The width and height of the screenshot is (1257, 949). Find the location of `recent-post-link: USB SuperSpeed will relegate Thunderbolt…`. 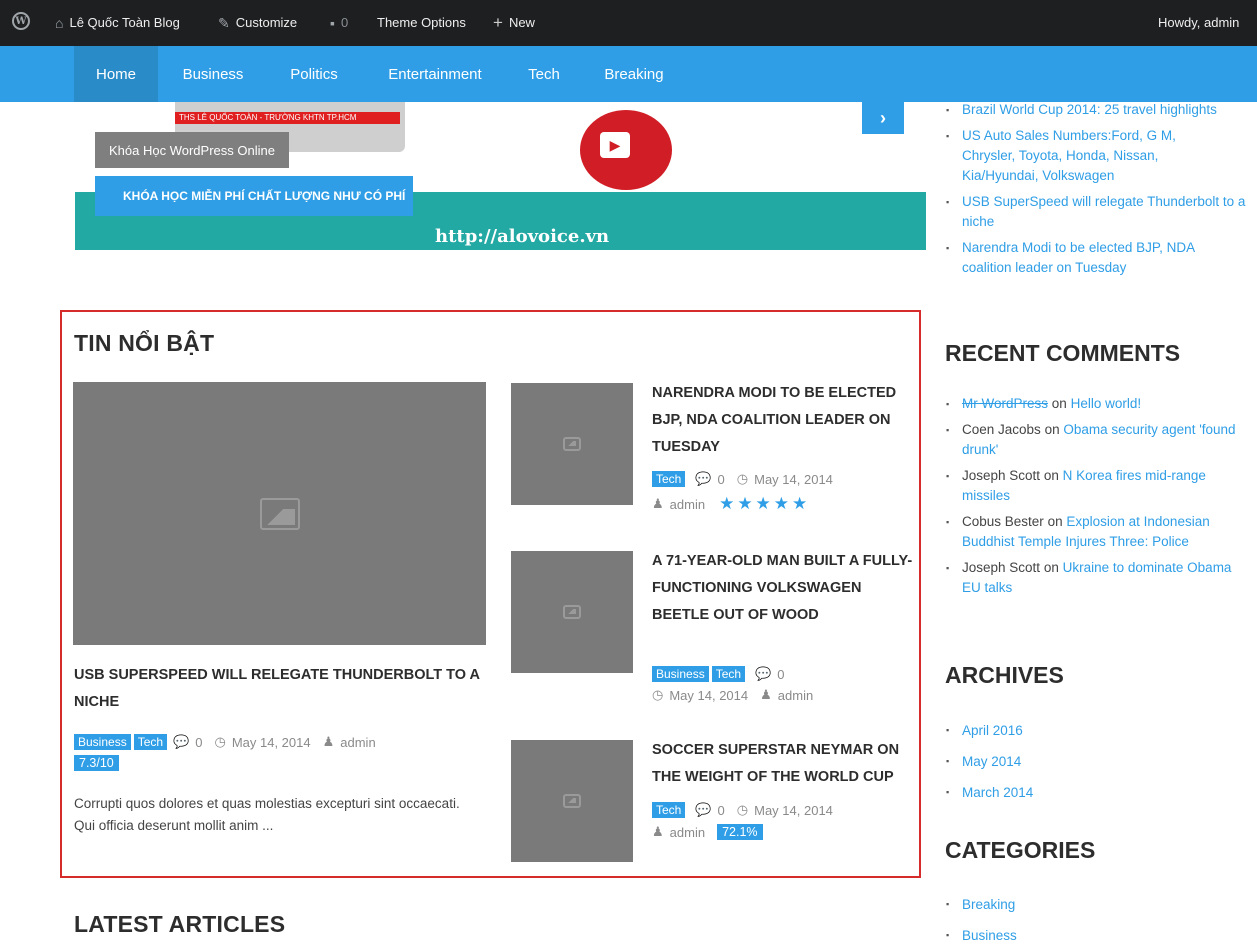

recent-post-link: USB SuperSpeed will relegate Thunderbolt… is located at coordinates (1103, 211).